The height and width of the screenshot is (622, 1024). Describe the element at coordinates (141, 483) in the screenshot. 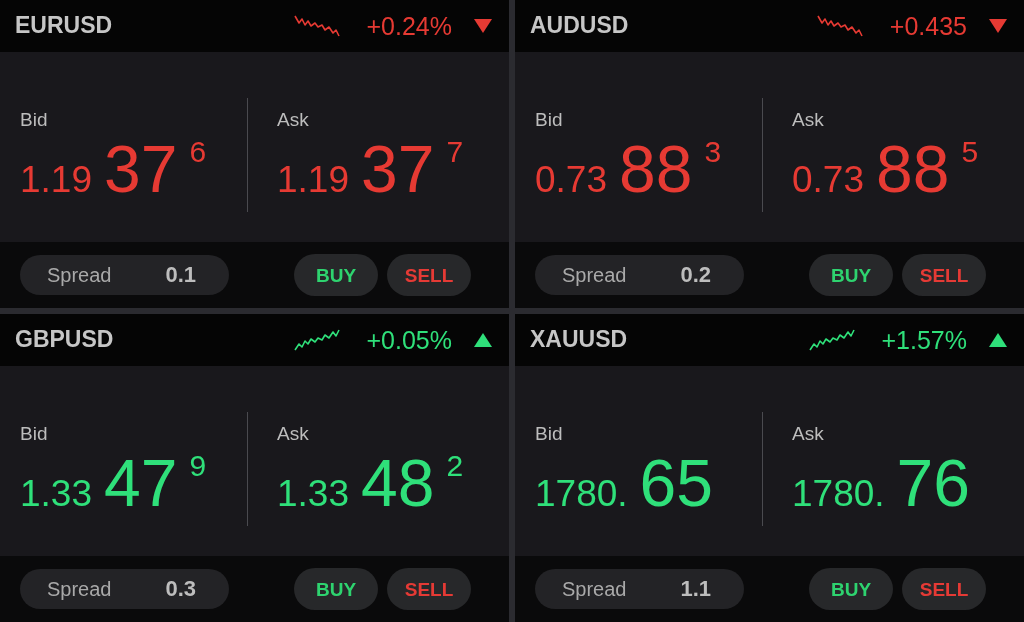

I see `bid-figures: 47` at that location.